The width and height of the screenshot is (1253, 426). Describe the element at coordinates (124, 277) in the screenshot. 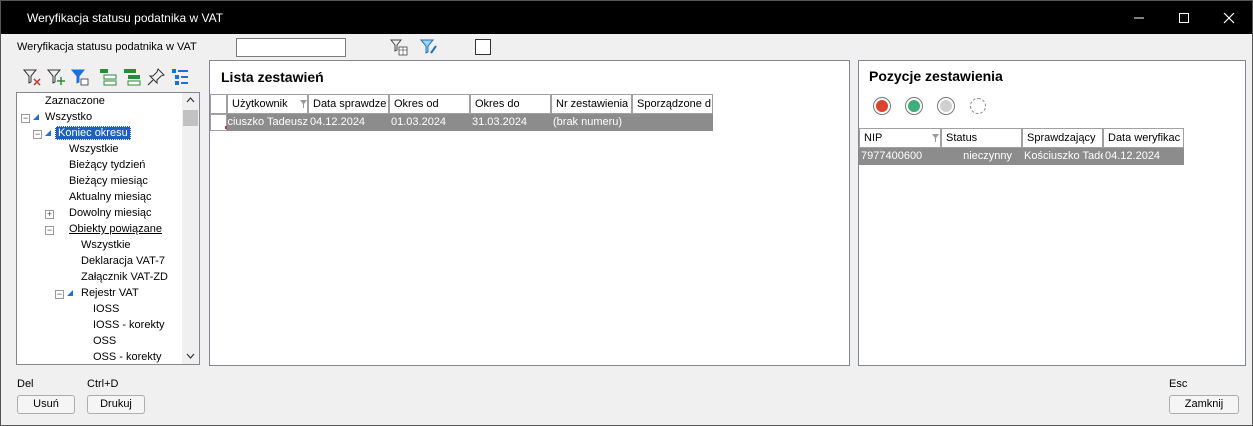

I see `tree-item-zalacznik-vatzd: Załącznik VAT-ZD` at that location.